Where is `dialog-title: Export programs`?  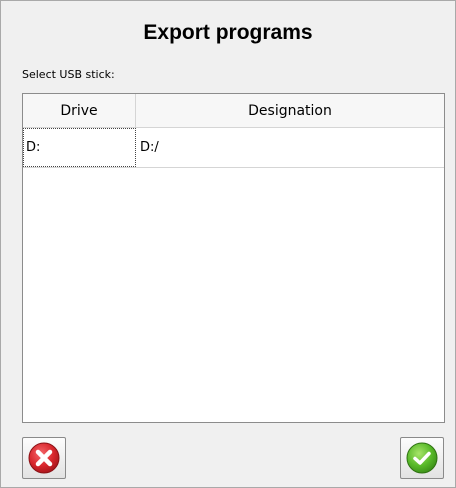
dialog-title: Export programs is located at coordinates (228, 32).